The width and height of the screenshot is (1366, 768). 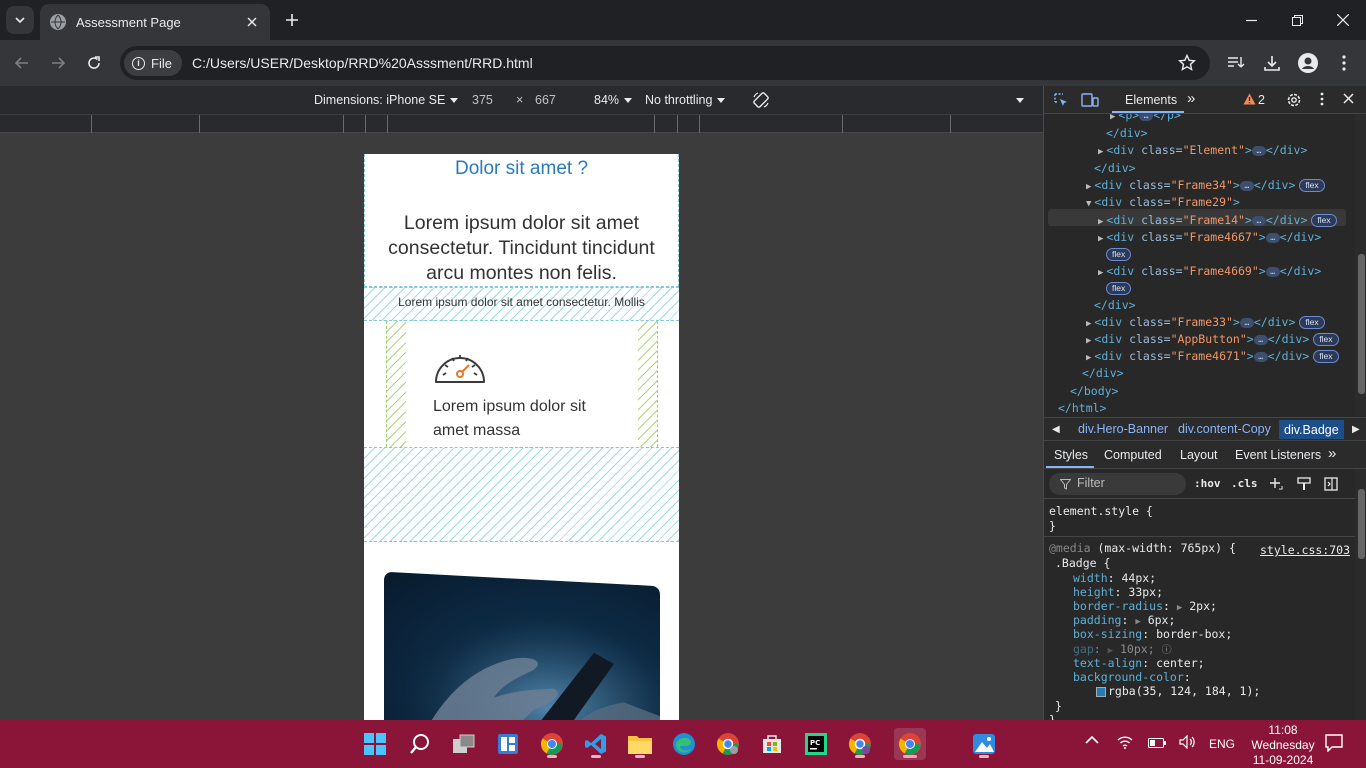 I want to click on dom-node: ▶ <div class="AppButton">… </div> flex, so click(x=1212, y=340).